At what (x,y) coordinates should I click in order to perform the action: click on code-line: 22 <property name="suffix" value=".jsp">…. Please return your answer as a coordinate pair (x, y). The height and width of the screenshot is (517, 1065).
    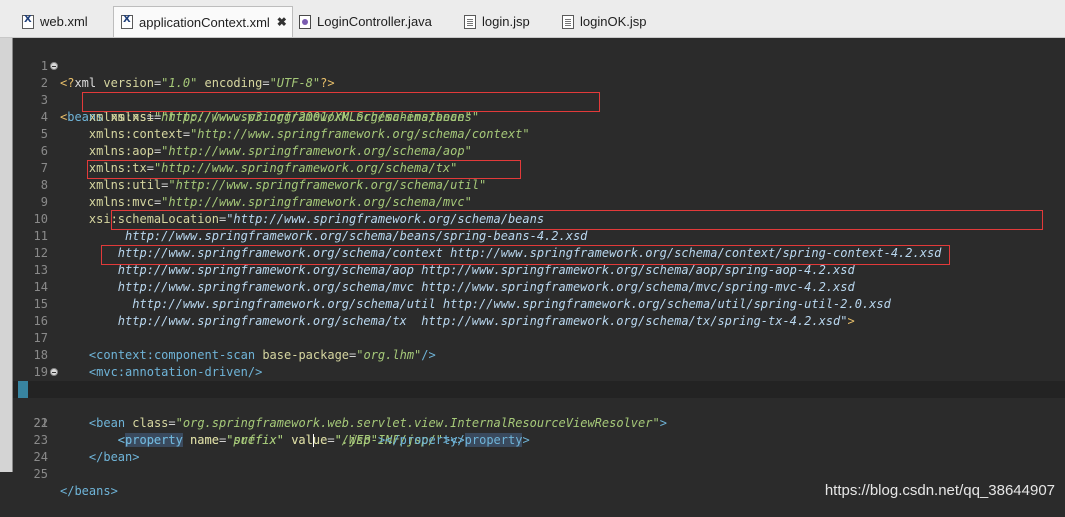
    Looking at the image, I should click on (539, 422).